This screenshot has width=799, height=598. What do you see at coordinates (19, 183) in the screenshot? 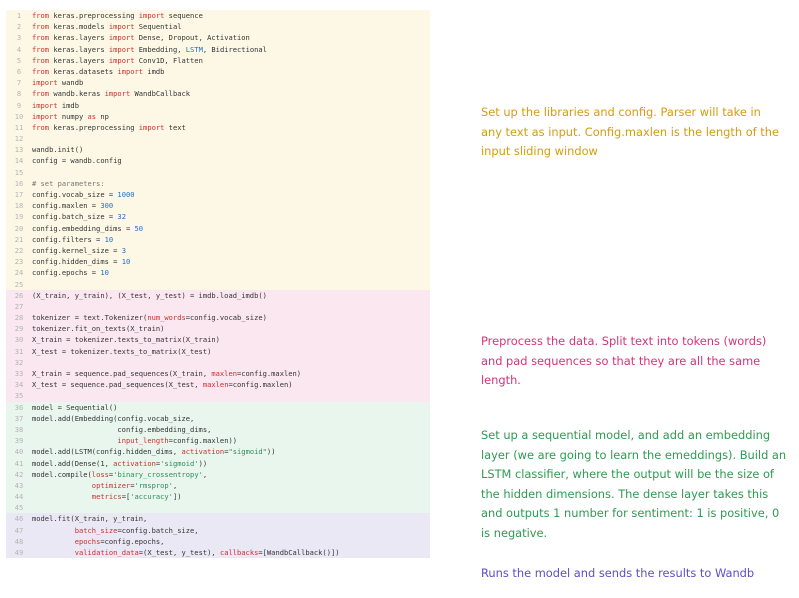
I see `line-number: 16` at bounding box center [19, 183].